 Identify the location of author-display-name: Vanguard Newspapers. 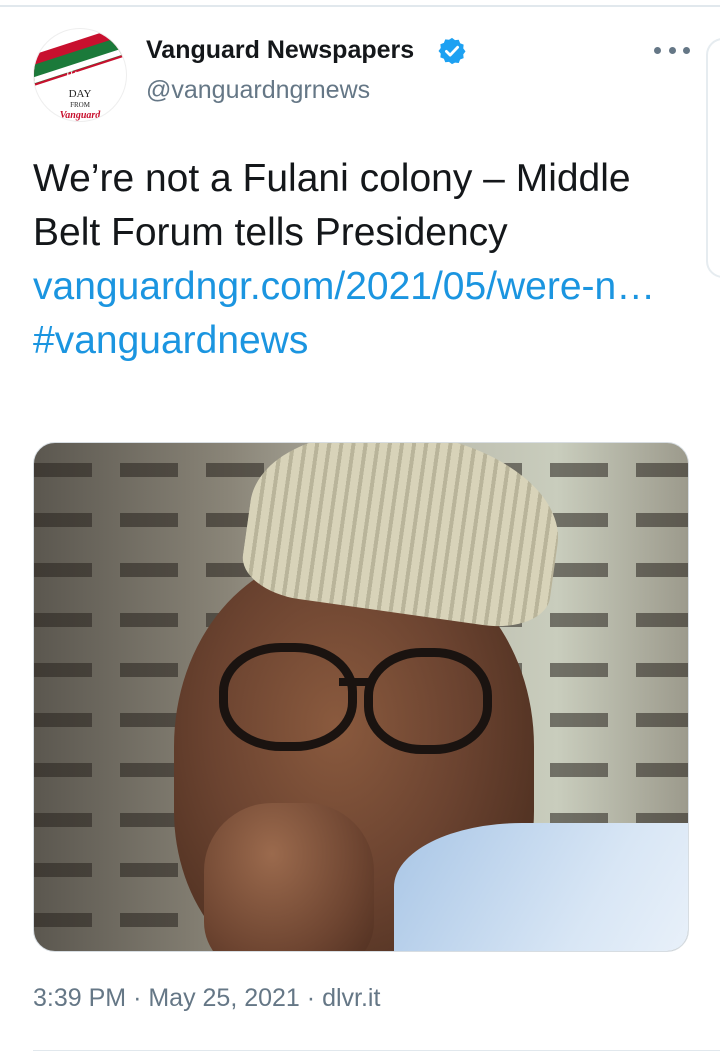
(280, 50).